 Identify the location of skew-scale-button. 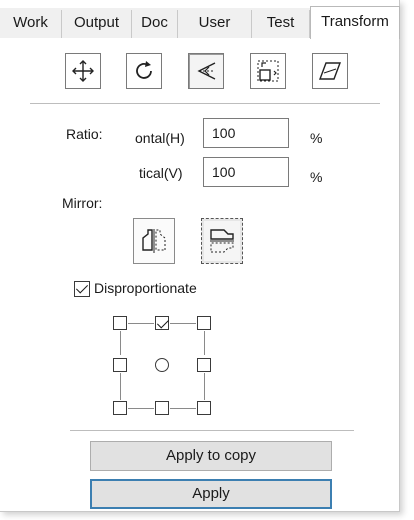
(206, 71).